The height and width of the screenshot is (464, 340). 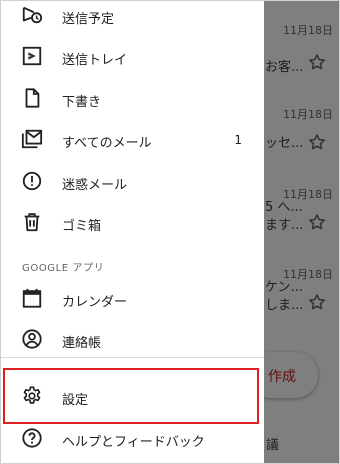 What do you see at coordinates (133, 442) in the screenshot?
I see `drawer-item-label: ヘルプとフィードバック` at bounding box center [133, 442].